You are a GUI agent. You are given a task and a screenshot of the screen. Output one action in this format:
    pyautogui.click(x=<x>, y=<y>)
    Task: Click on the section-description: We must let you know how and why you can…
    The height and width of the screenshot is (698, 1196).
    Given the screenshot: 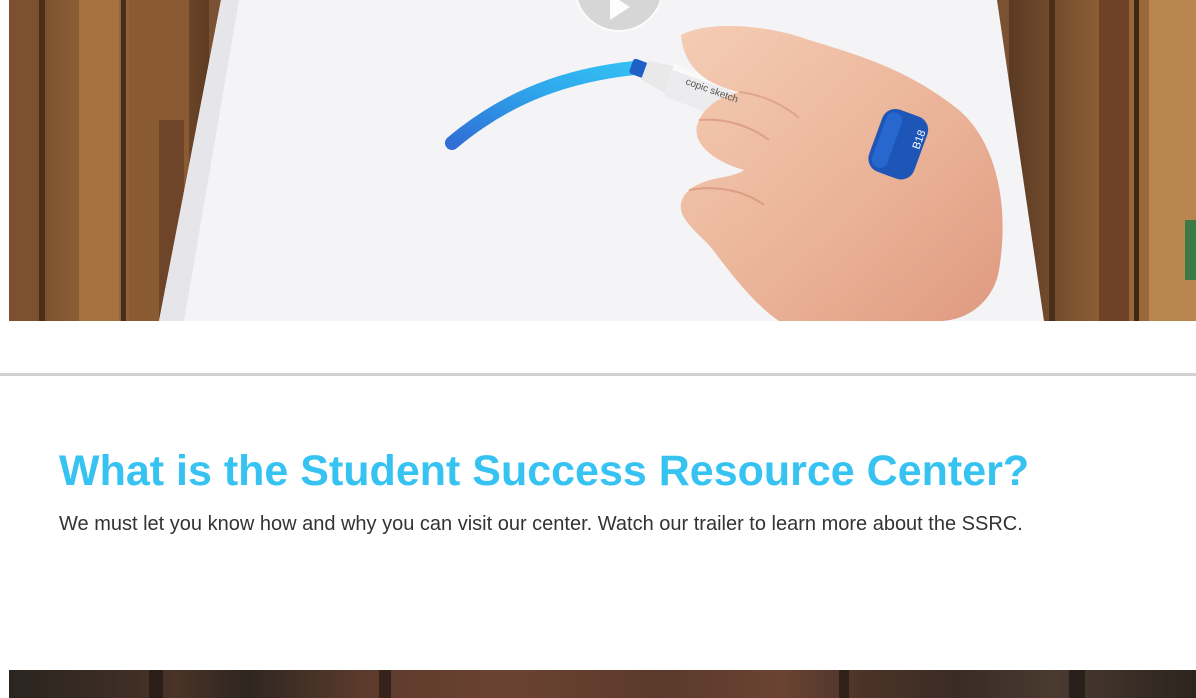 What is the action you would take?
    pyautogui.click(x=541, y=524)
    